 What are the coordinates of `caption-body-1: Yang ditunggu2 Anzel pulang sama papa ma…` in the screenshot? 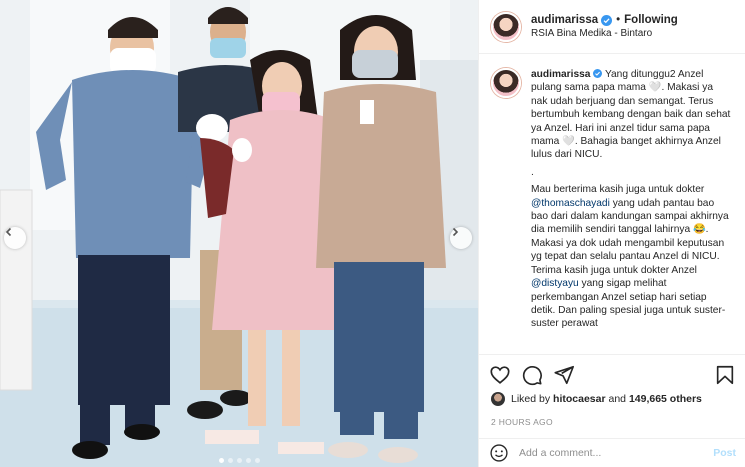 It's located at (631, 115).